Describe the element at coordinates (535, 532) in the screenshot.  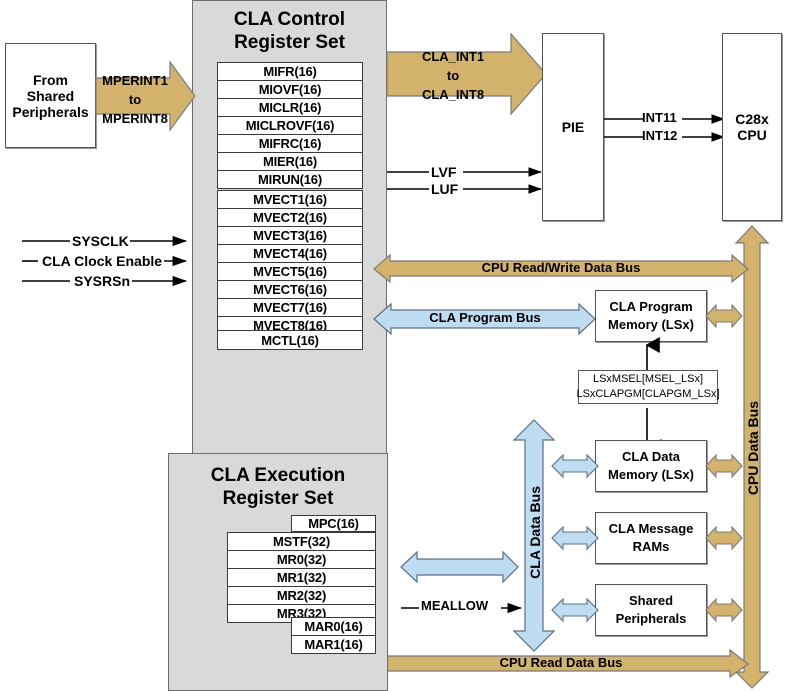
I see `cla-data-bus-label: CLA Data Bus` at that location.